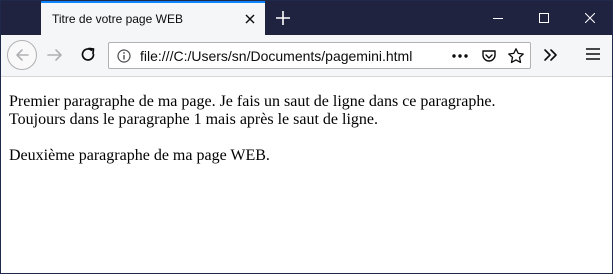  Describe the element at coordinates (124, 56) in the screenshot. I see `info-icon` at that location.